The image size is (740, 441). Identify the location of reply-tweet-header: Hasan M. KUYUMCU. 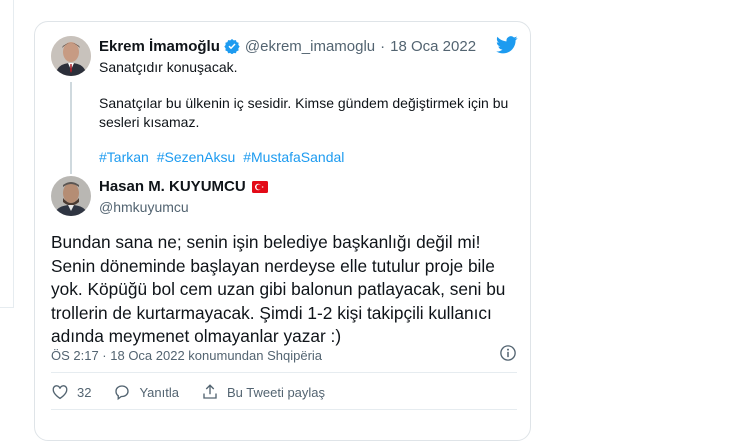
(183, 186).